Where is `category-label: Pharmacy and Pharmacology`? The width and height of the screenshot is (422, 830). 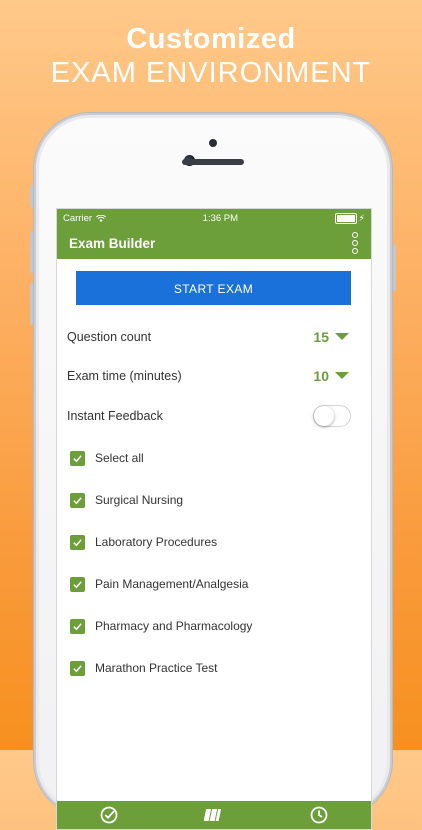
category-label: Pharmacy and Pharmacology is located at coordinates (174, 626).